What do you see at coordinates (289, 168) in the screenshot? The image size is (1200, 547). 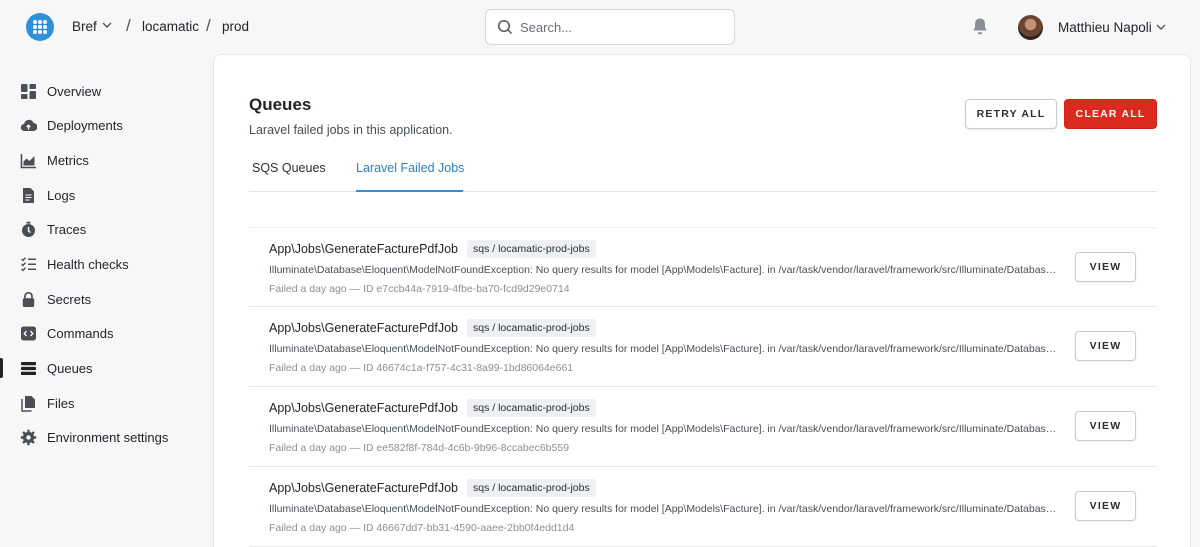 I see `tab-sqs-queues: SQS Queues` at bounding box center [289, 168].